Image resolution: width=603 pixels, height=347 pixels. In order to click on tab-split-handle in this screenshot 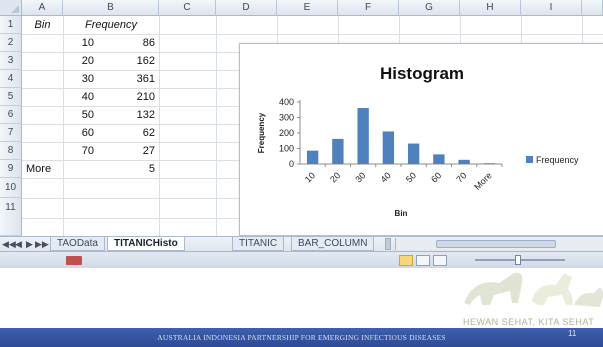, I will do `click(388, 244)`.